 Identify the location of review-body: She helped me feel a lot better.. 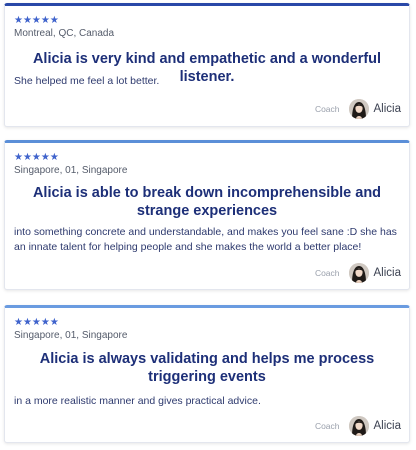
(87, 81).